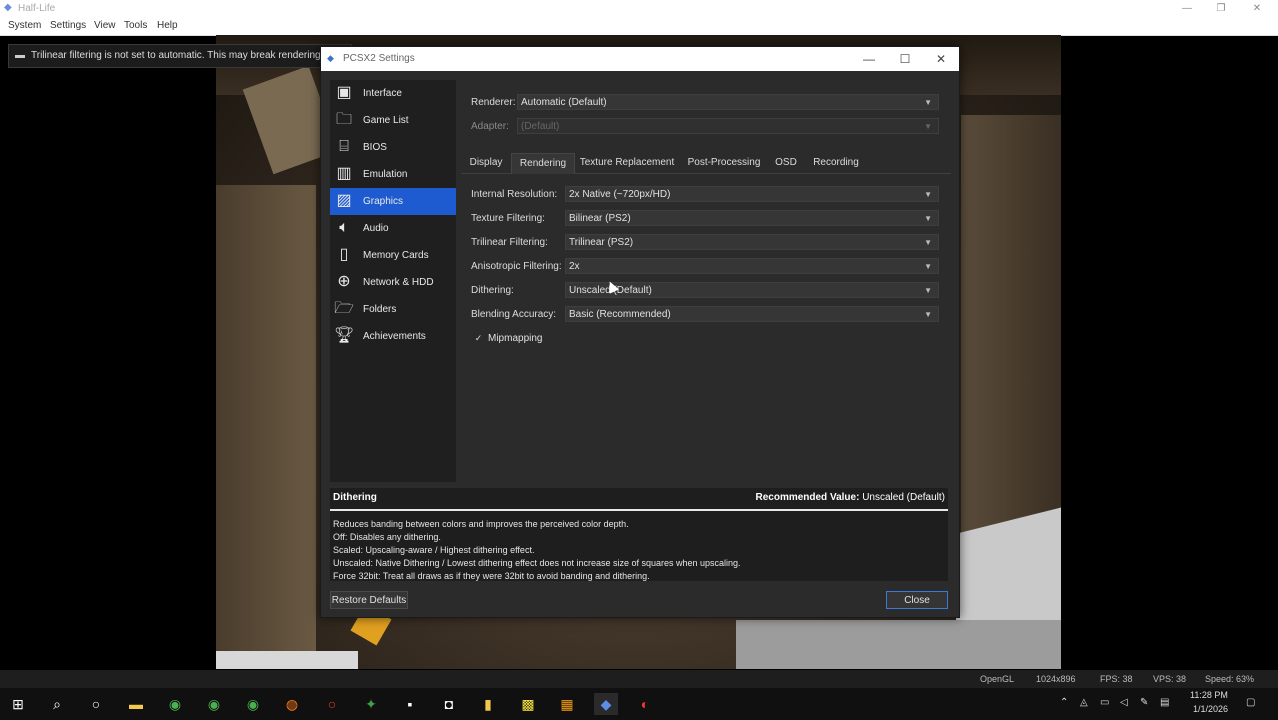 This screenshot has height=720, width=1278. Describe the element at coordinates (786, 163) in the screenshot. I see `tab-osd: OSD` at that location.